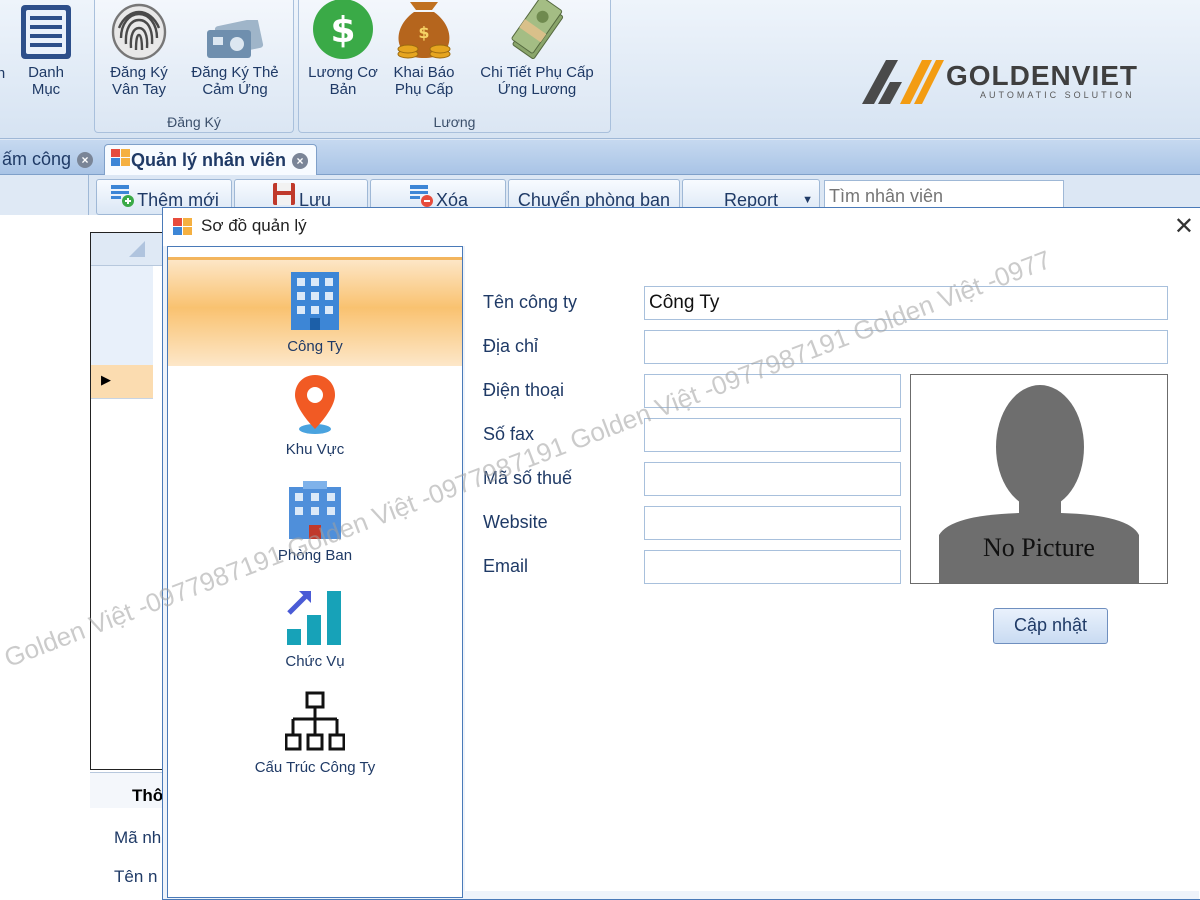  What do you see at coordinates (46, 72) in the screenshot?
I see `danh-muc-line1: Danh` at bounding box center [46, 72].